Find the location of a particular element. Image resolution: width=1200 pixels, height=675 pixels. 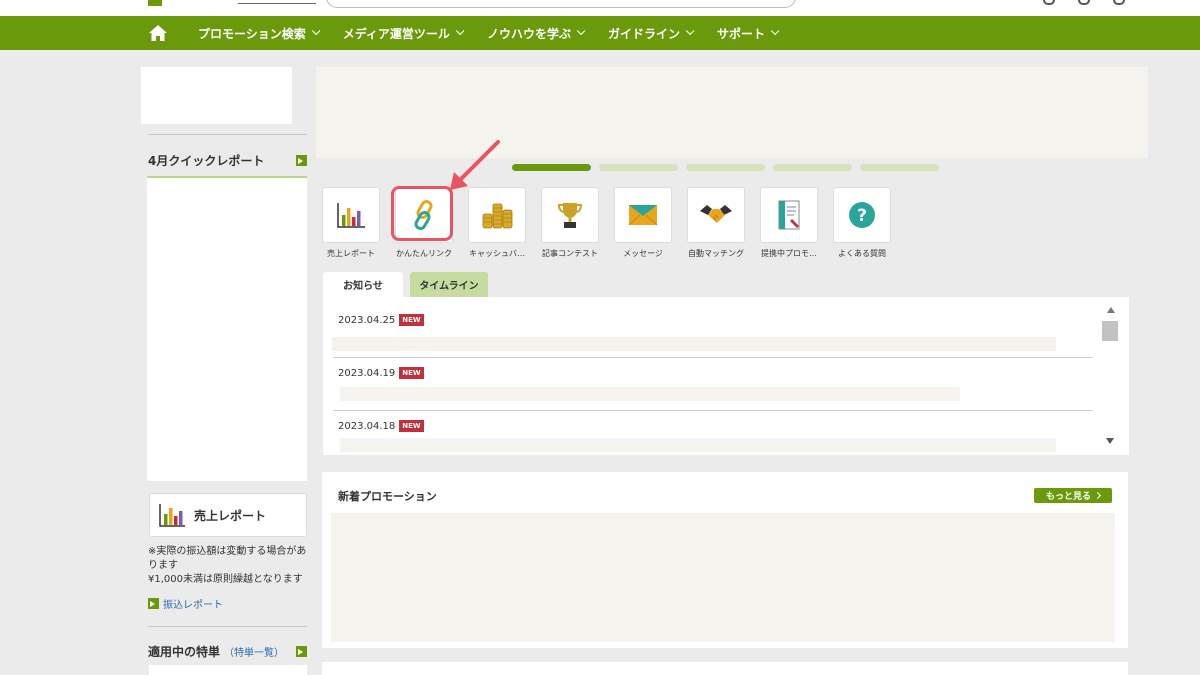

transfer-note: ※実際の振込額は変動する場合があります ¥1,000未満は原則繰越となります is located at coordinates (228, 566).